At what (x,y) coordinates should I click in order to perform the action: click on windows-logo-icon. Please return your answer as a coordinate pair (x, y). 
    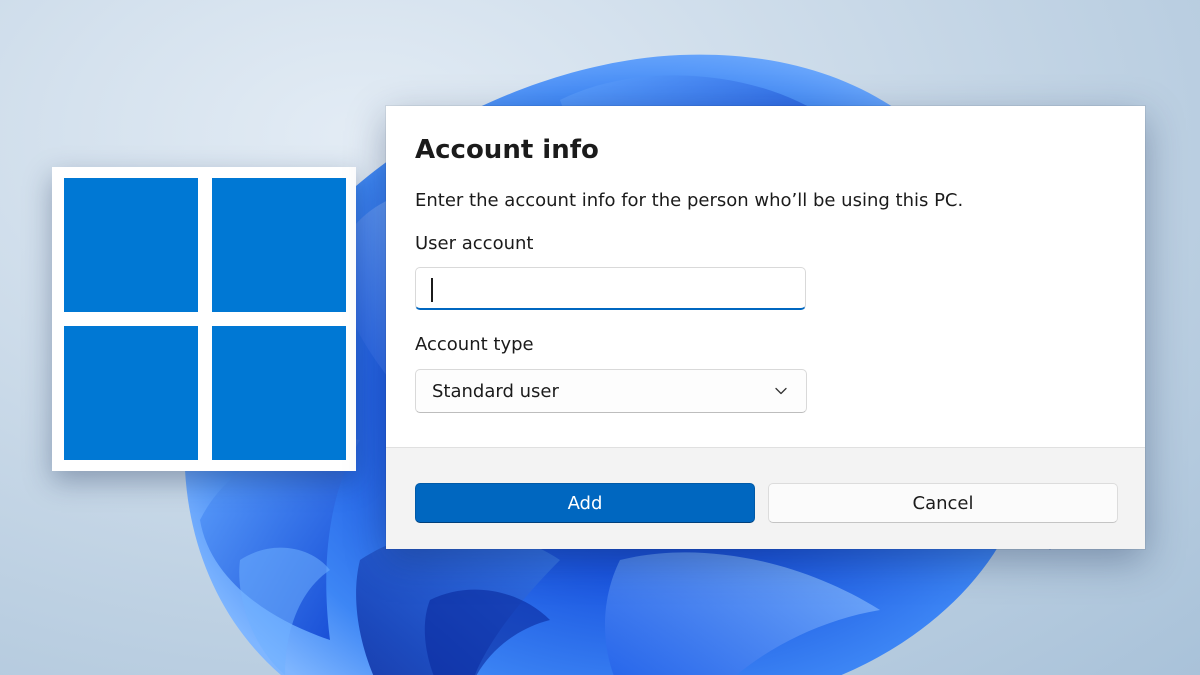
    Looking at the image, I should click on (204, 319).